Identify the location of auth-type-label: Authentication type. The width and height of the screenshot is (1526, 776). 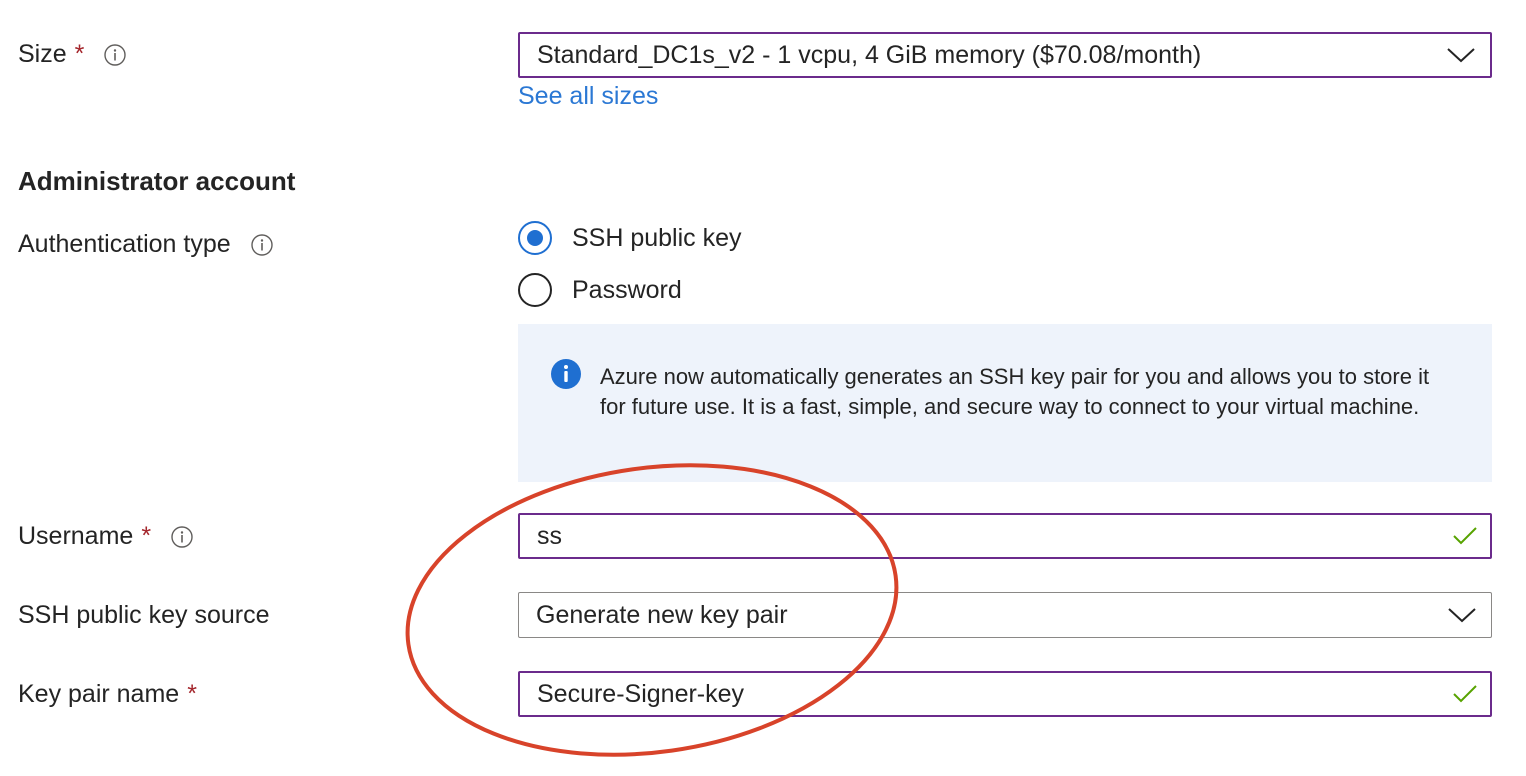
(124, 244).